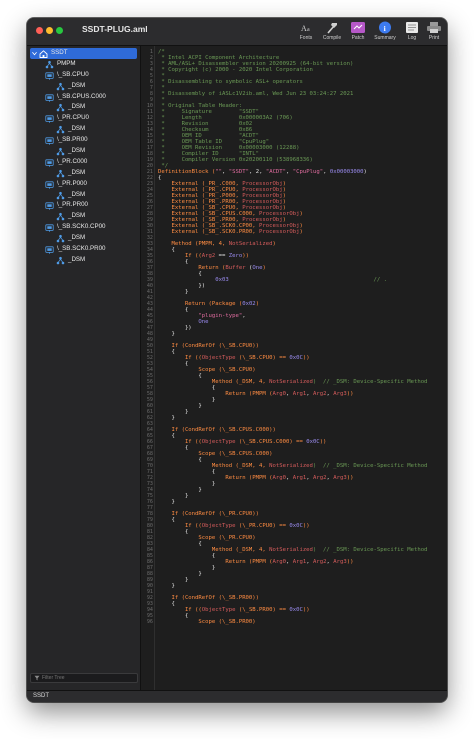 The image size is (474, 739). I want to click on tree-item-label: \_PR.CPU0, so click(73, 118).